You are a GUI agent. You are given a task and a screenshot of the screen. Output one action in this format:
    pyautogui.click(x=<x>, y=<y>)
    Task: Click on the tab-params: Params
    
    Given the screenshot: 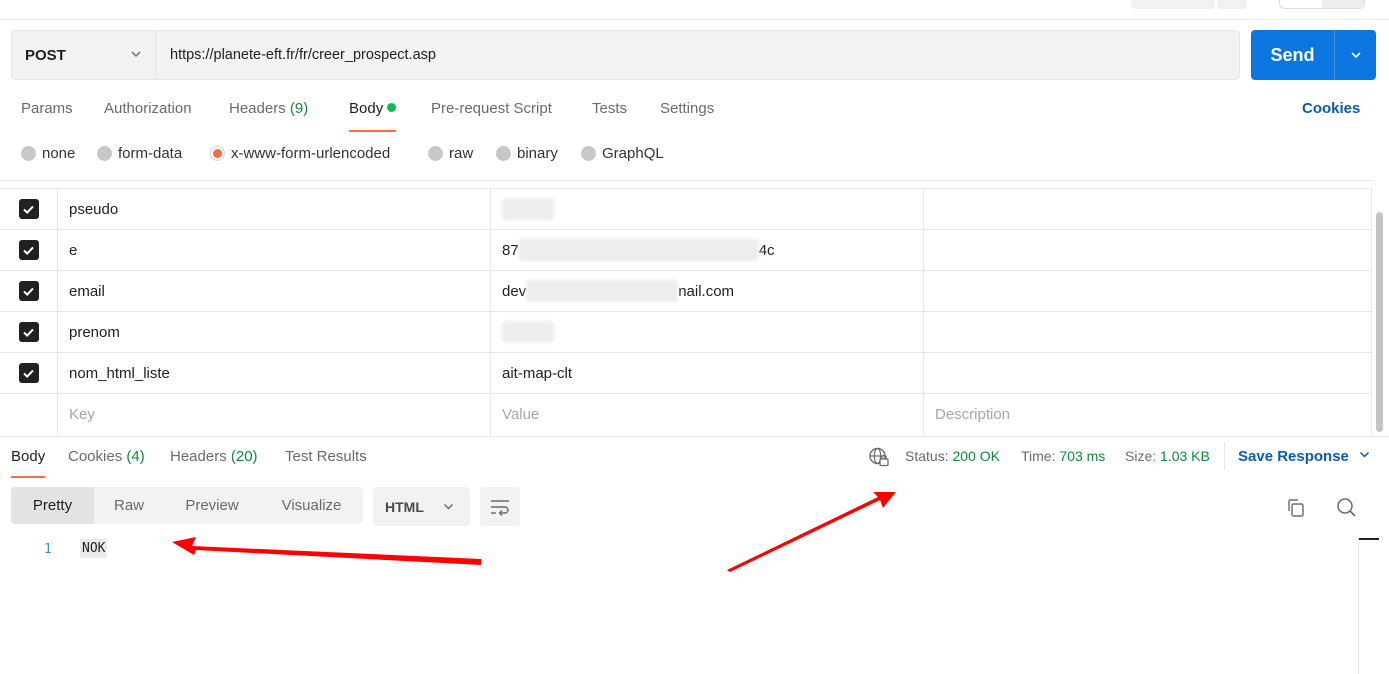 What is the action you would take?
    pyautogui.click(x=47, y=108)
    